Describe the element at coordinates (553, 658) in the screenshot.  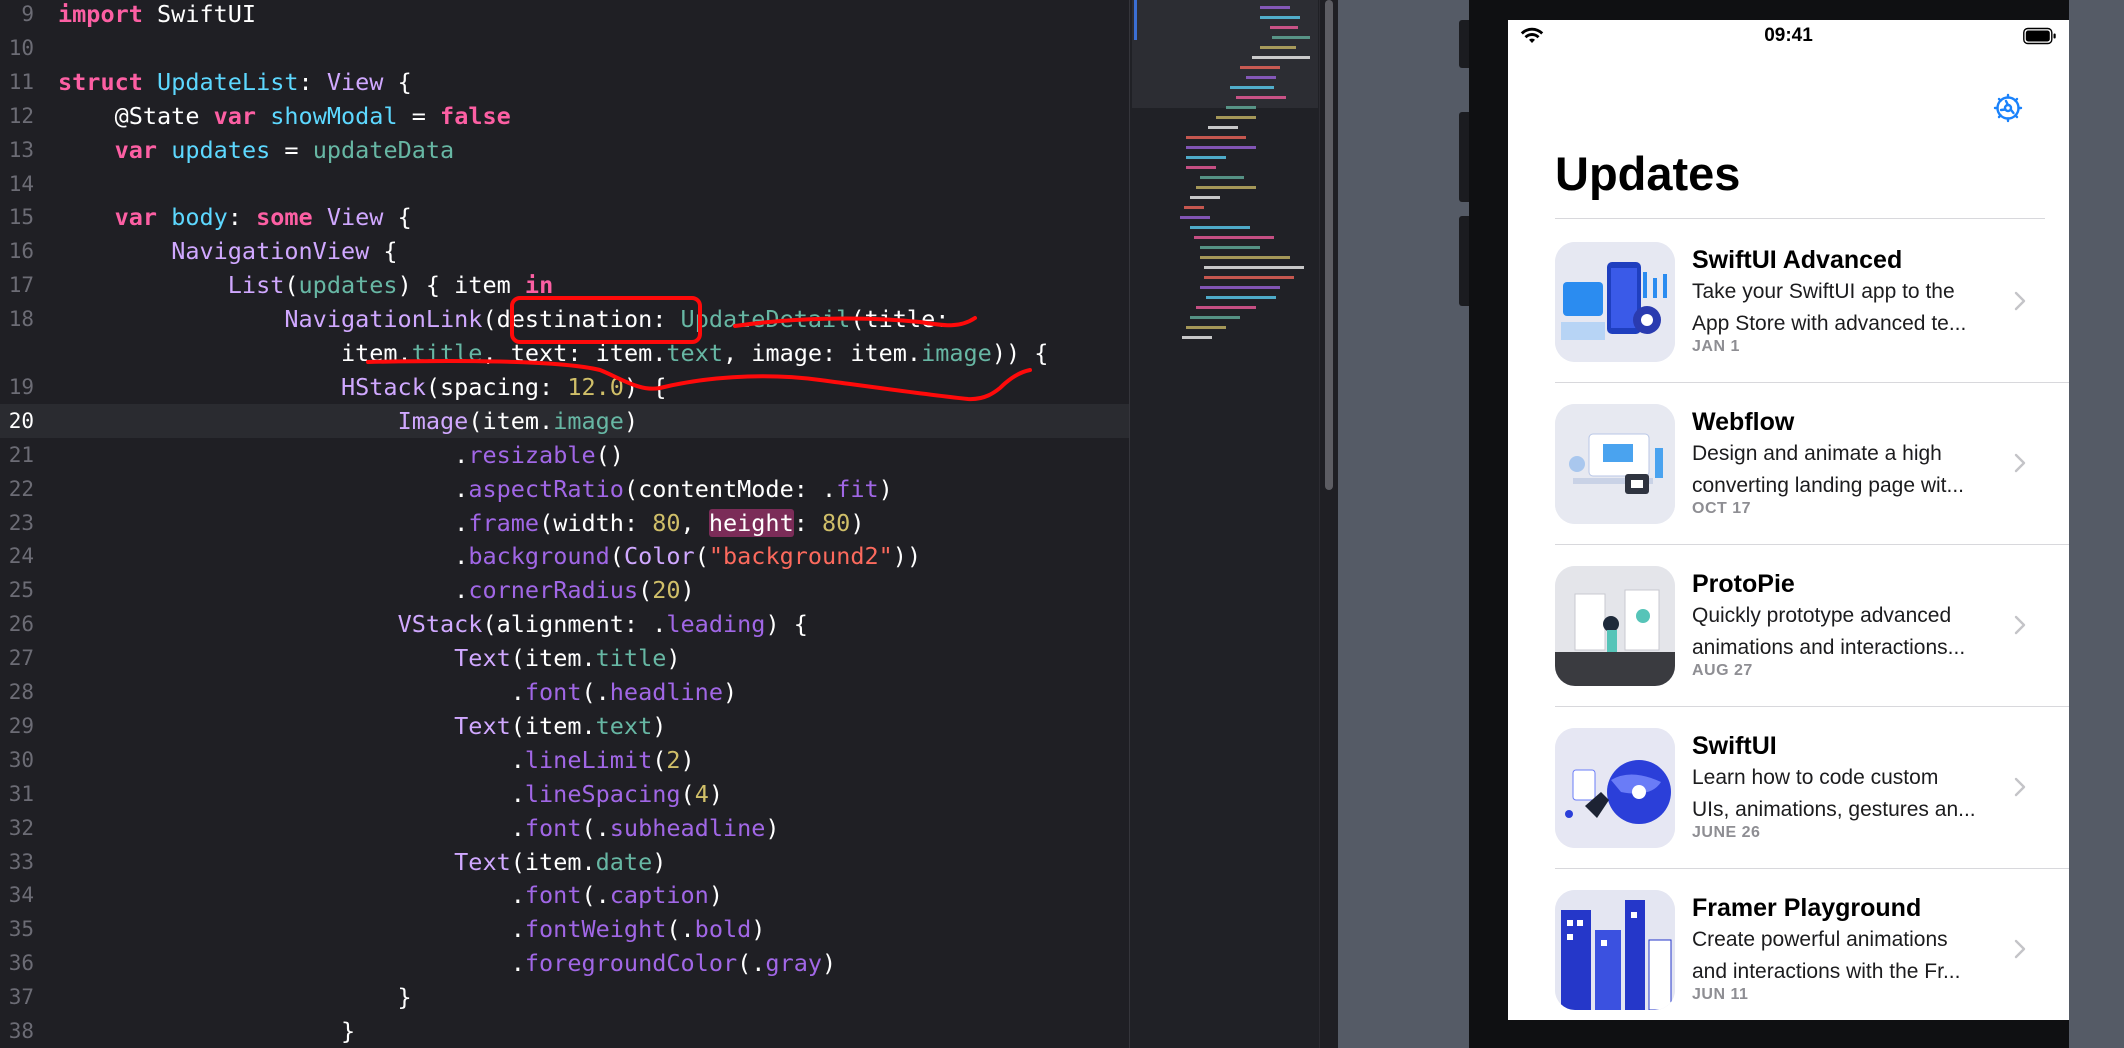
I see `code-token: (item.` at that location.